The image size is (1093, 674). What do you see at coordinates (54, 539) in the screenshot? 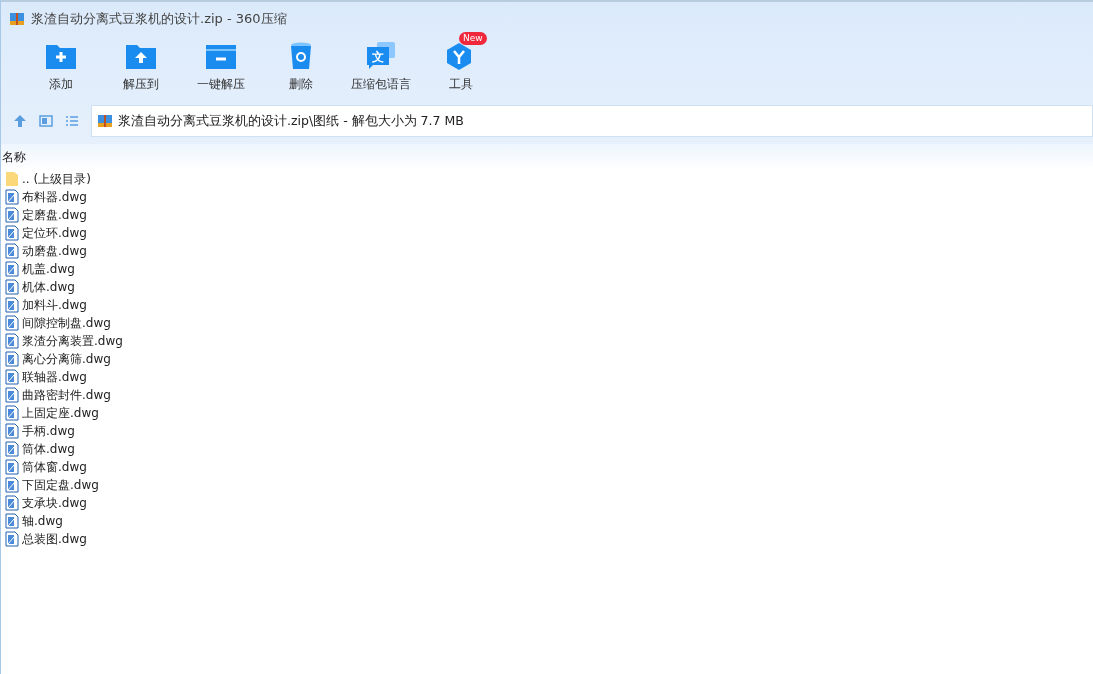
I see `file-name: 总装图.dwg` at bounding box center [54, 539].